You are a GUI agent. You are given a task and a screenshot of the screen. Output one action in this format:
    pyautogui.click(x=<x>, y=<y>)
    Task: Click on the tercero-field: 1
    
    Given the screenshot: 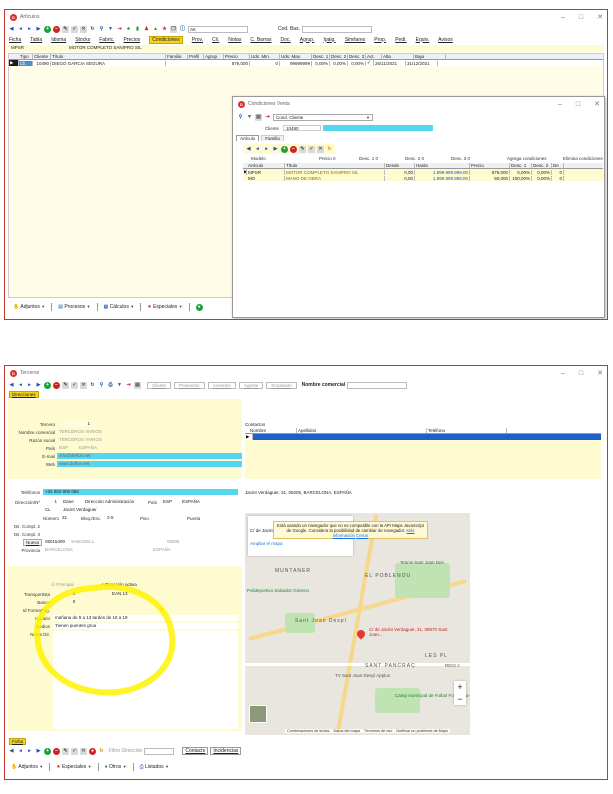 What is the action you would take?
    pyautogui.click(x=75, y=424)
    